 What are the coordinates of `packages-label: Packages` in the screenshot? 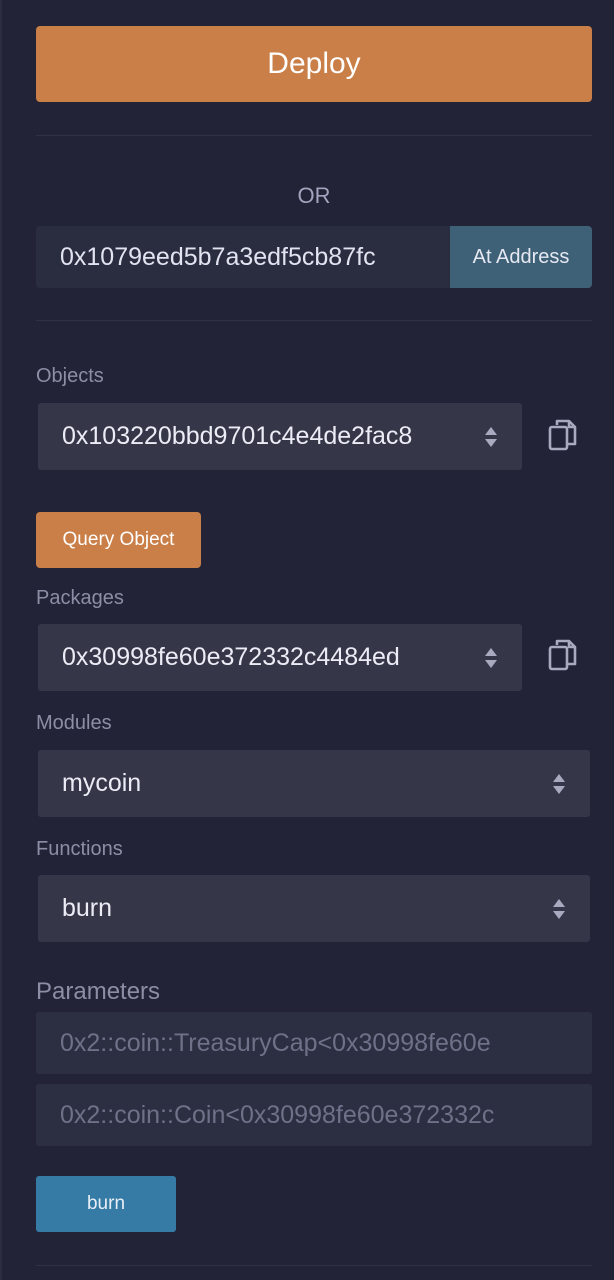 It's located at (80, 598).